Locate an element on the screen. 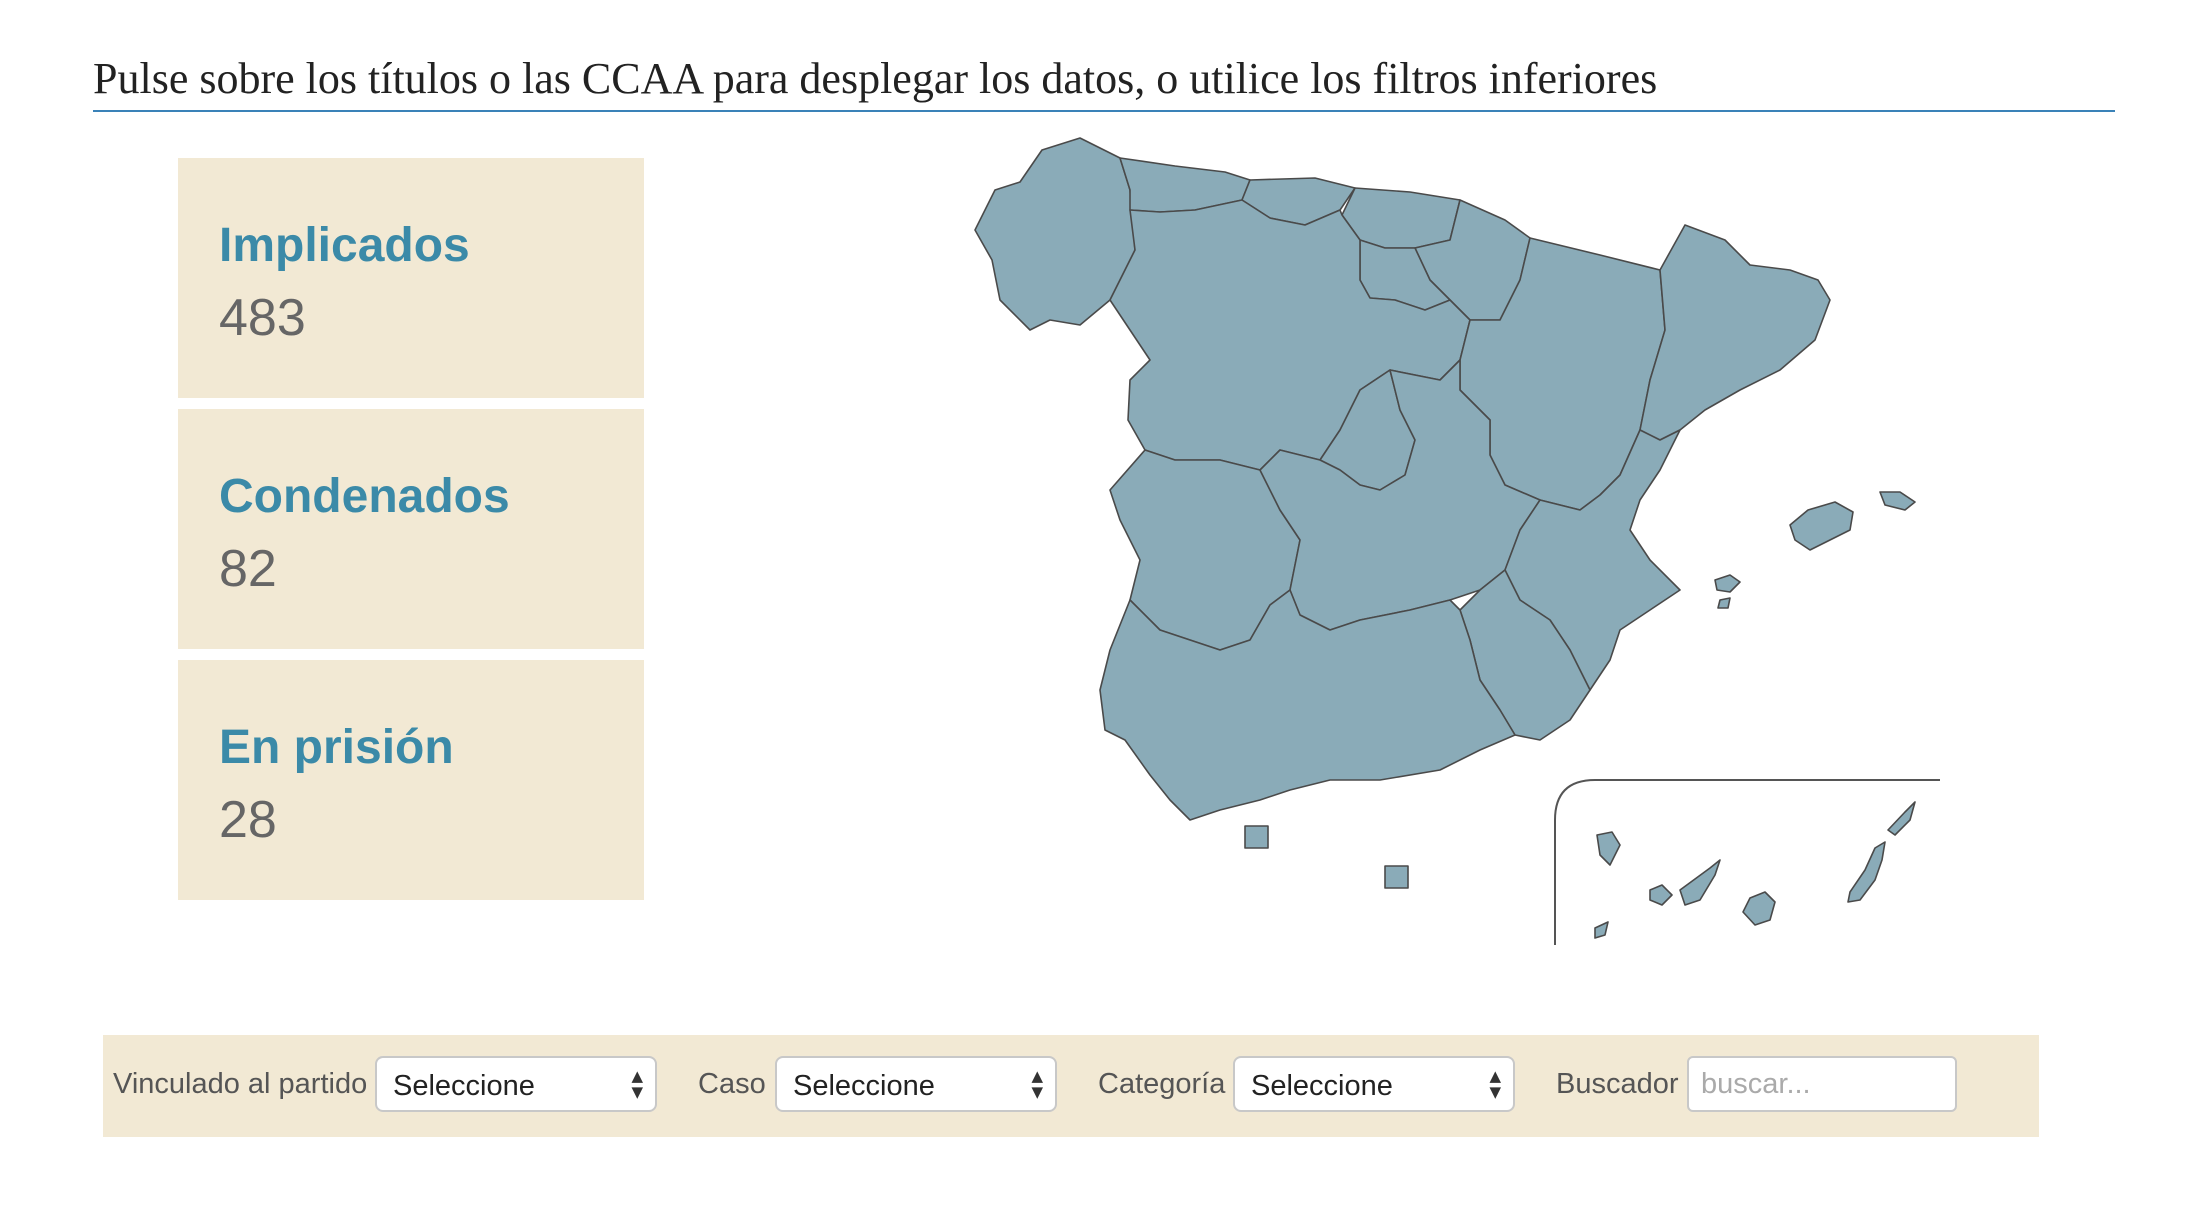 Image resolution: width=2190 pixels, height=1212 pixels. caso-select: Seleccione ▲ ▼ is located at coordinates (916, 1084).